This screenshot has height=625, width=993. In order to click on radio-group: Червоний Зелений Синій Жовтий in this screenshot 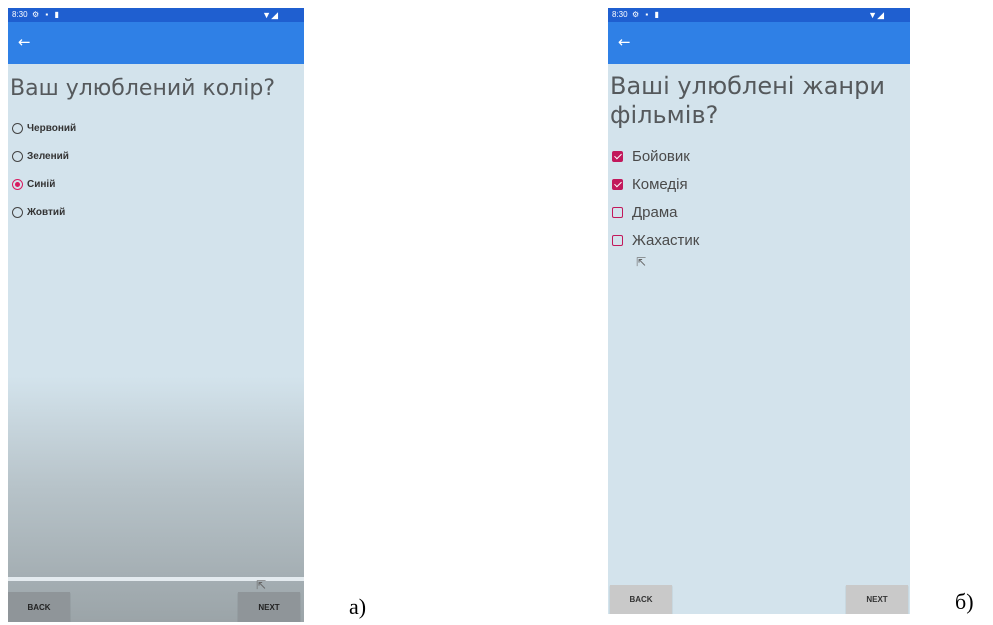, I will do `click(44, 170)`.